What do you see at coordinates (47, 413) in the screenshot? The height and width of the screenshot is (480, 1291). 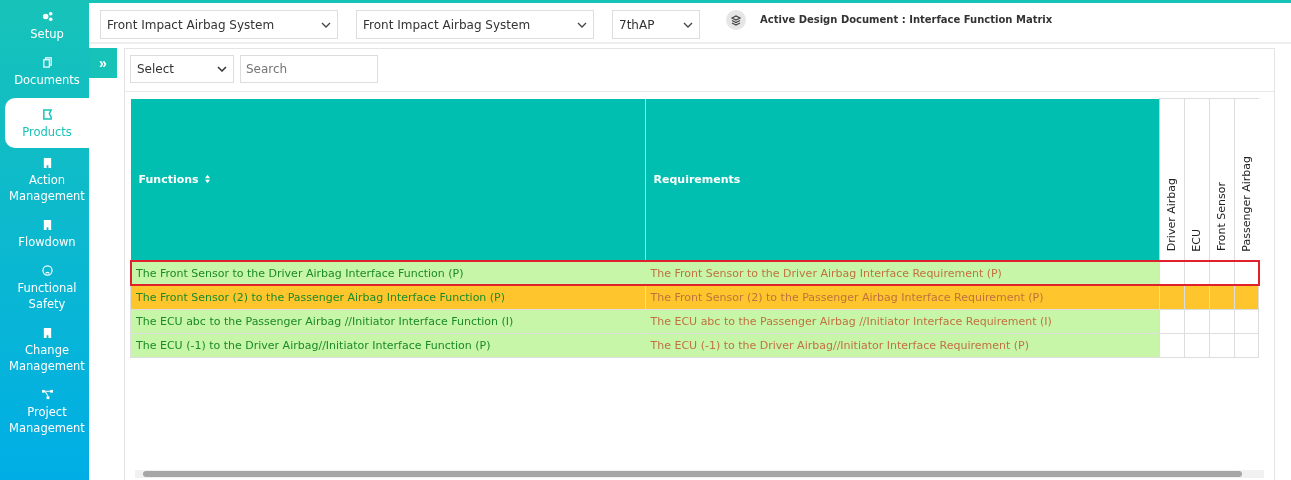 I see `sidebar-item: Project Management` at bounding box center [47, 413].